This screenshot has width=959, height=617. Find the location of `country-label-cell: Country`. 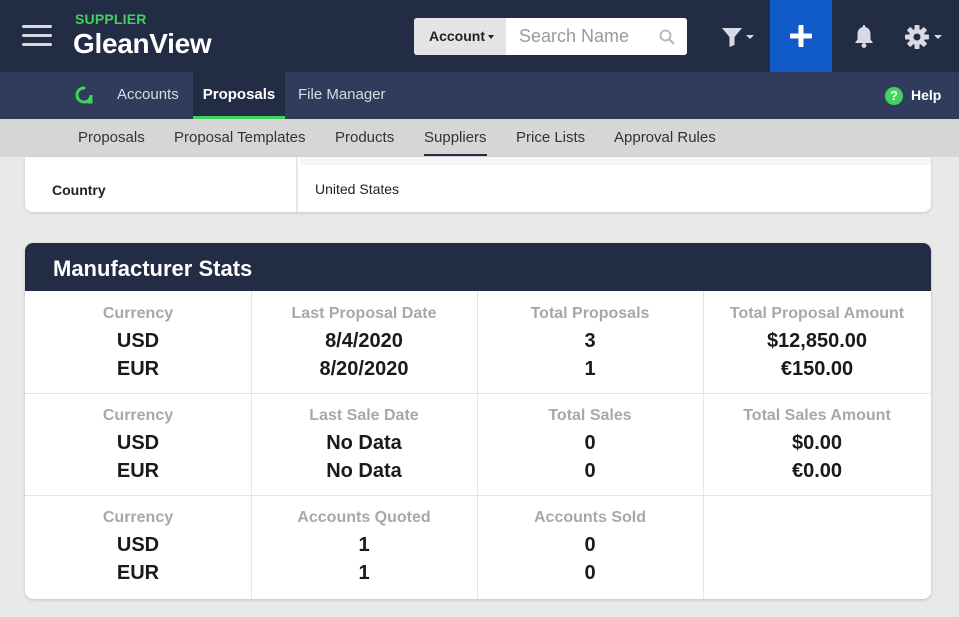

country-label-cell: Country is located at coordinates (161, 184).